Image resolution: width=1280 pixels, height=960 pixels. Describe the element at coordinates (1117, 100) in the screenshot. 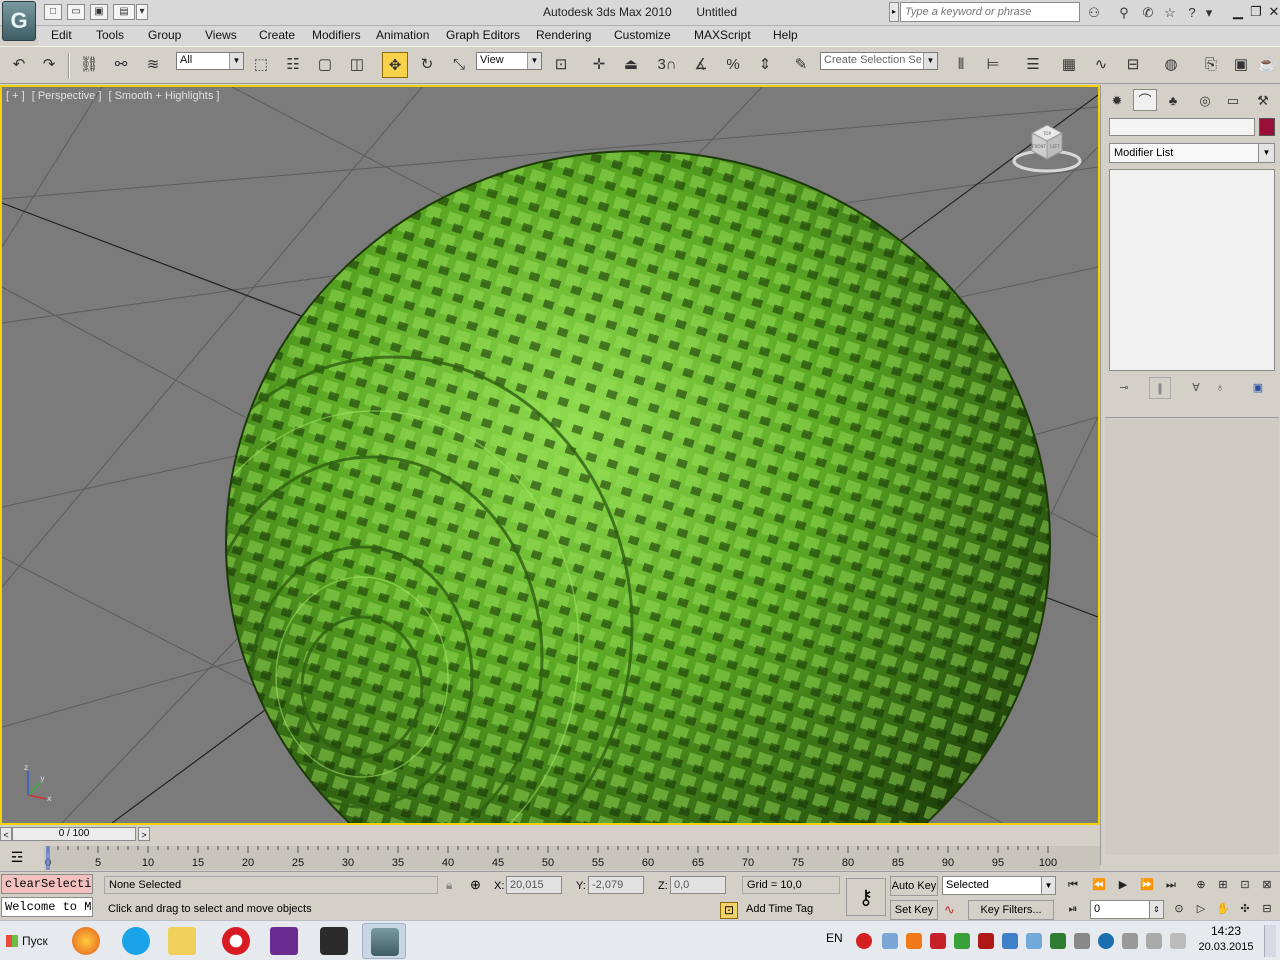

I see `create-tab-icon: ✹` at that location.